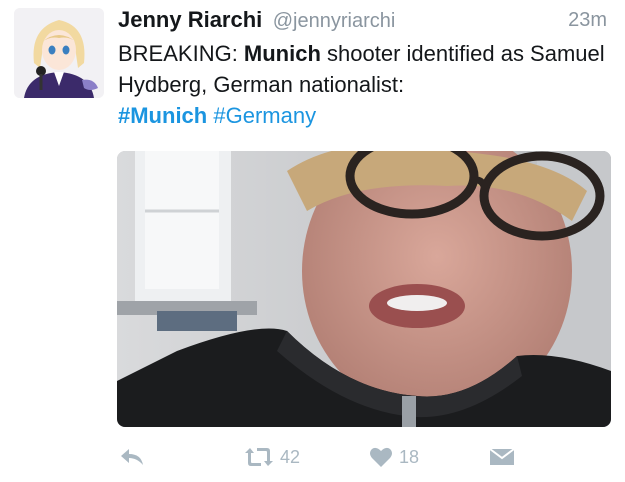 This screenshot has width=625, height=482. I want to click on tweet-header: Jenny Riarchi @jennyriarchi 23m, so click(362, 22).